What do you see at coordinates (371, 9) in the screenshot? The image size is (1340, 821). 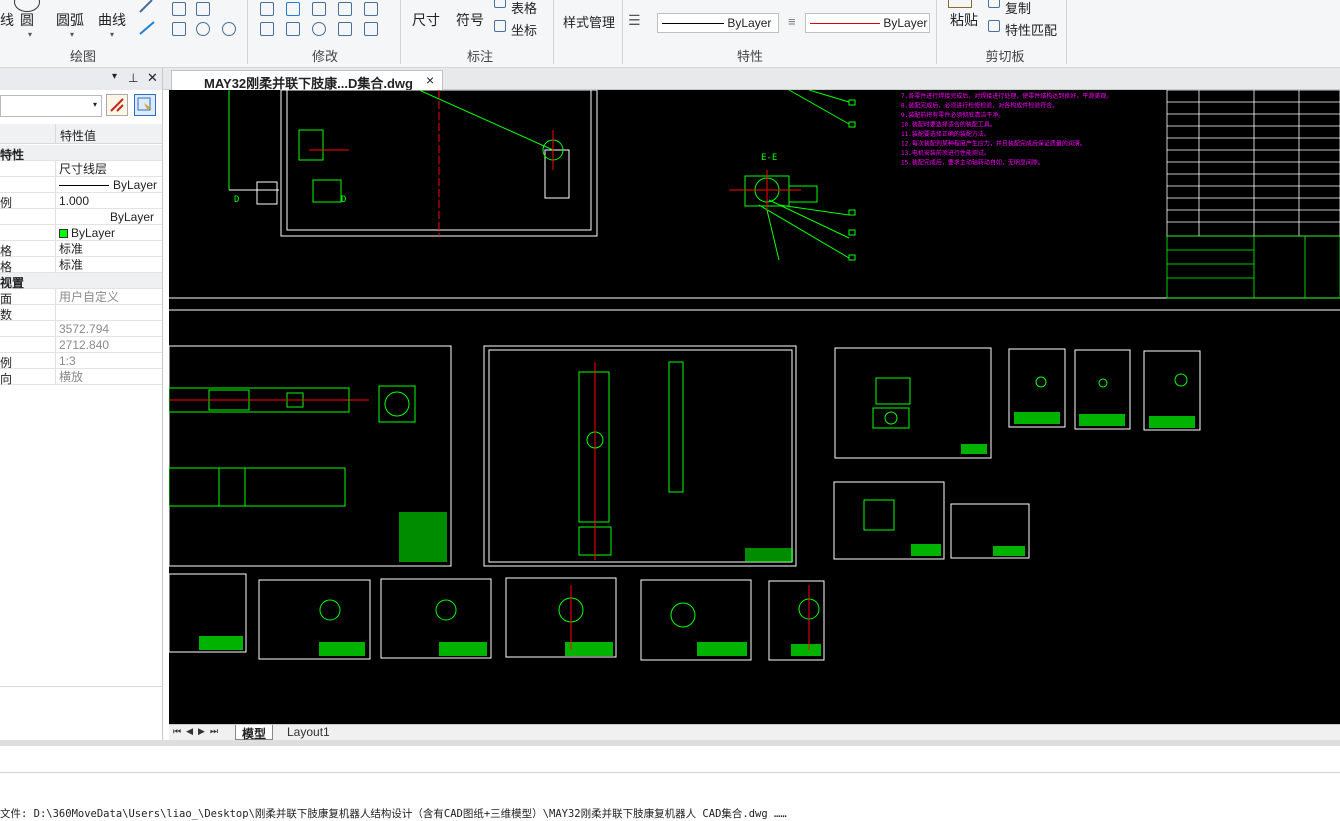 I see `array-icon` at bounding box center [371, 9].